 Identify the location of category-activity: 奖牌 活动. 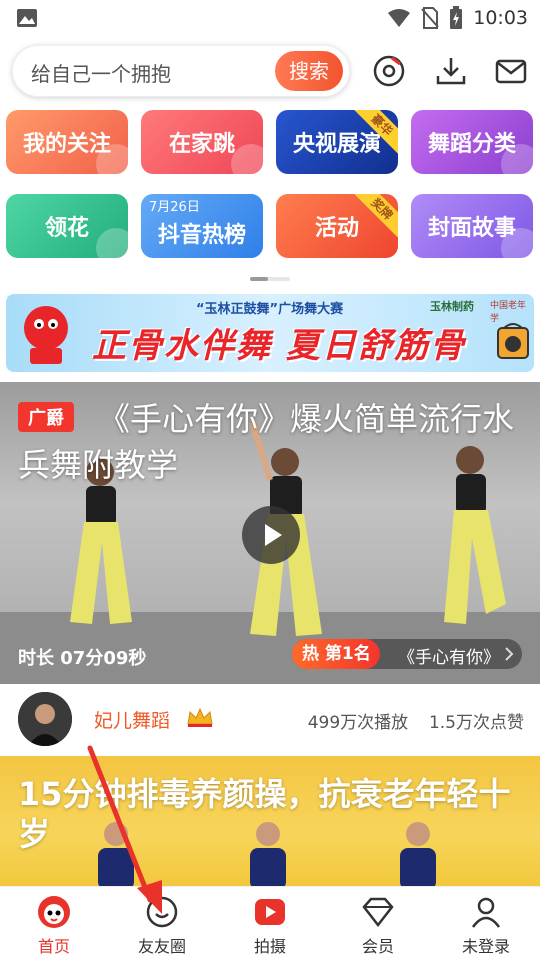
(337, 226).